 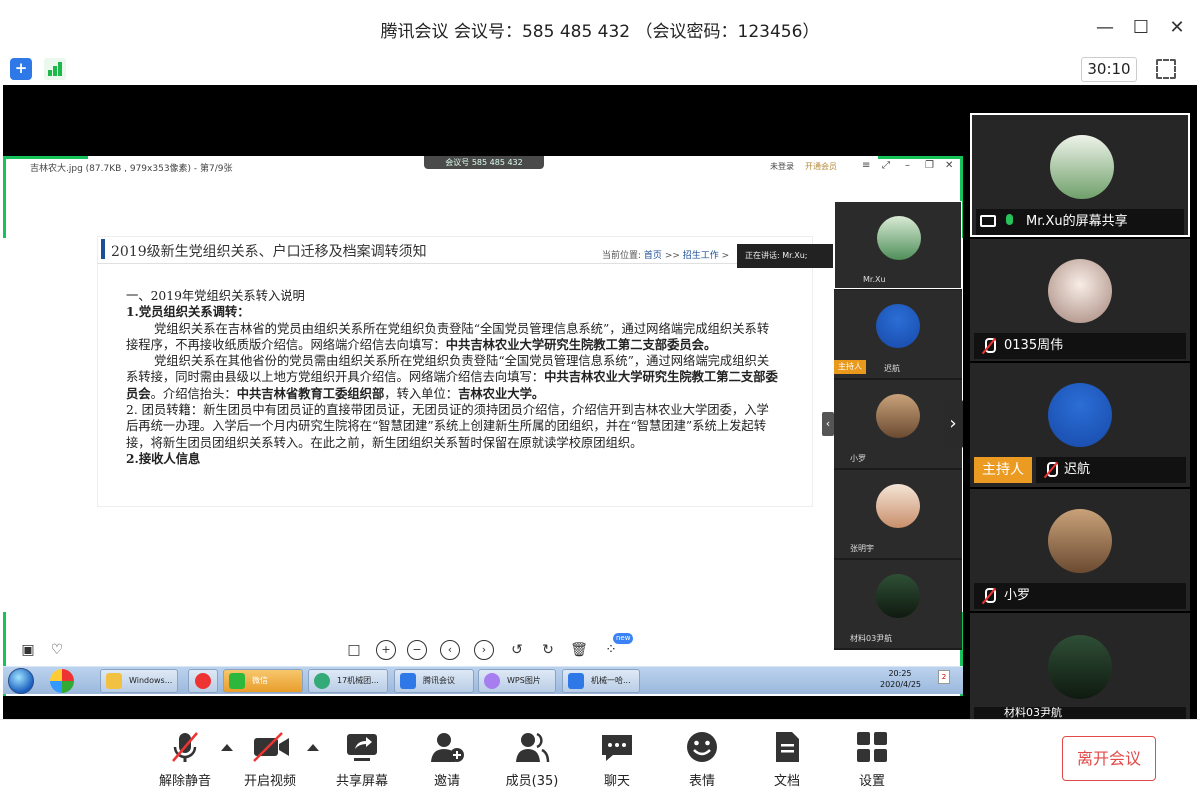 I want to click on invite-label: 邀请, so click(x=446, y=781).